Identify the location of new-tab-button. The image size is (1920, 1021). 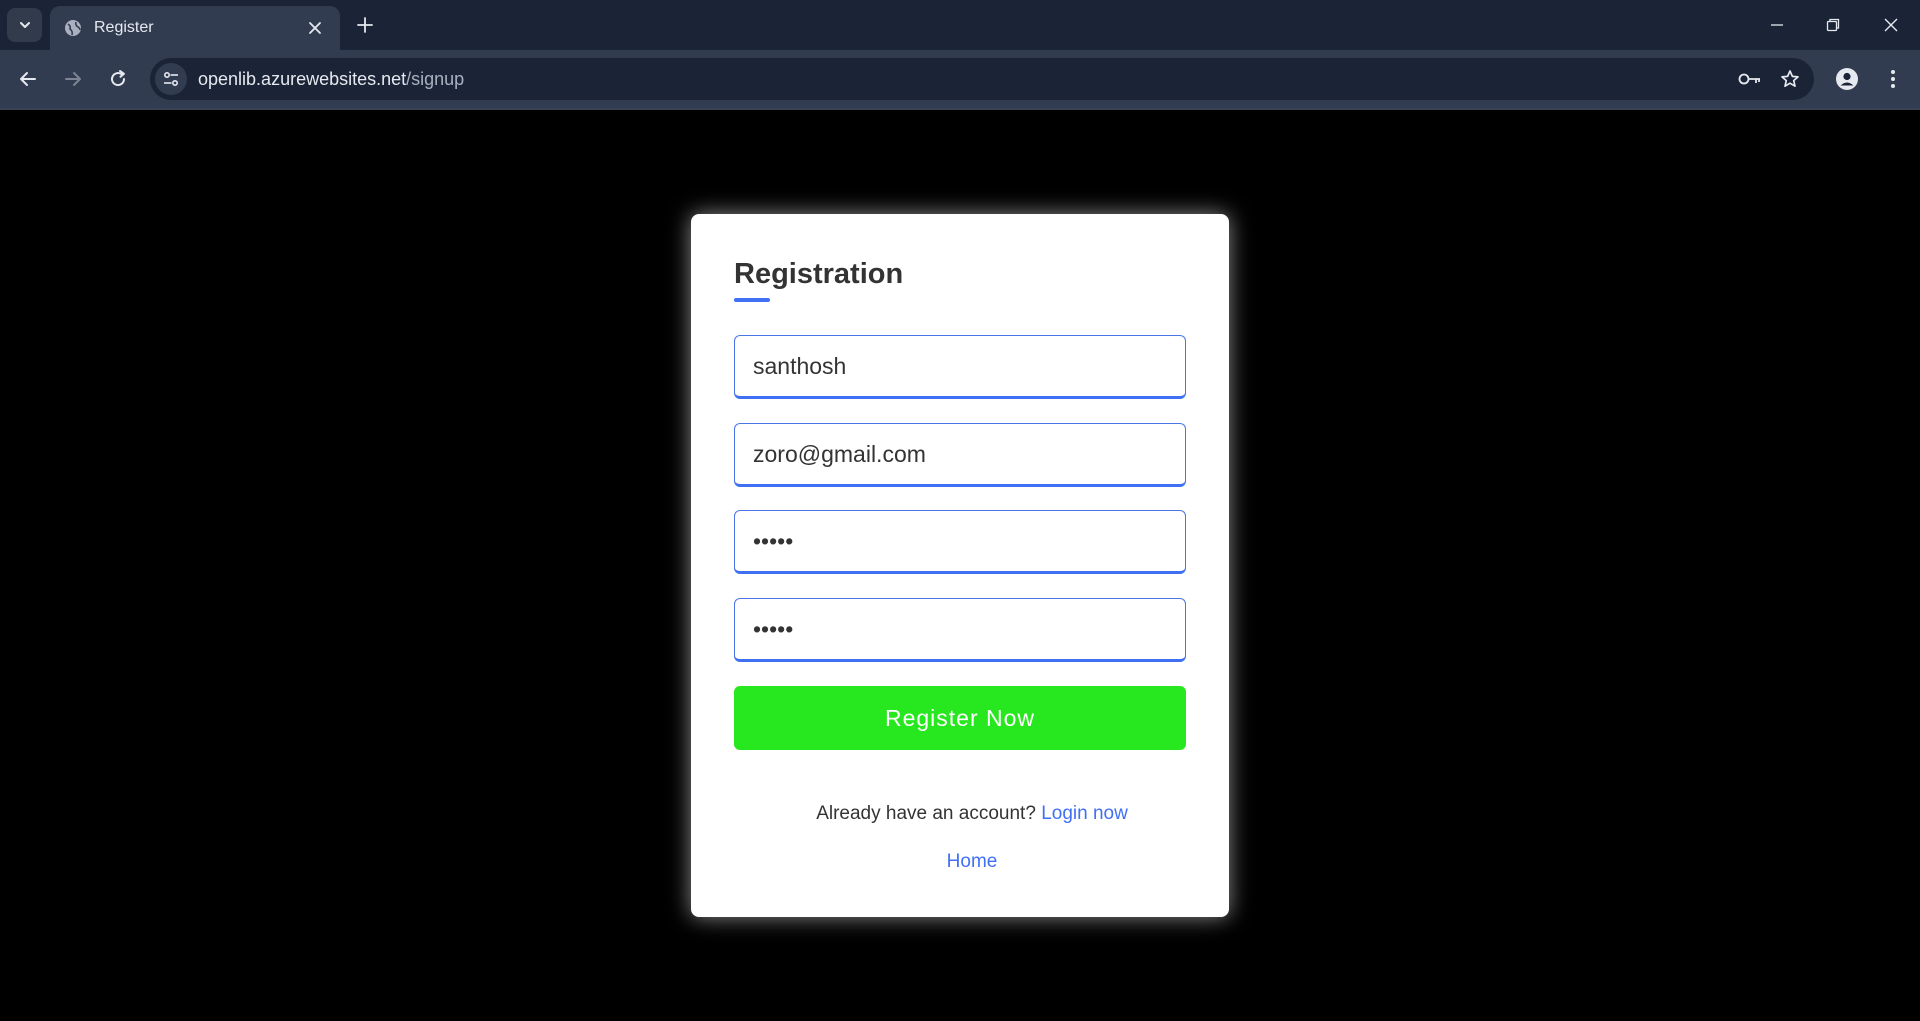
(365, 25).